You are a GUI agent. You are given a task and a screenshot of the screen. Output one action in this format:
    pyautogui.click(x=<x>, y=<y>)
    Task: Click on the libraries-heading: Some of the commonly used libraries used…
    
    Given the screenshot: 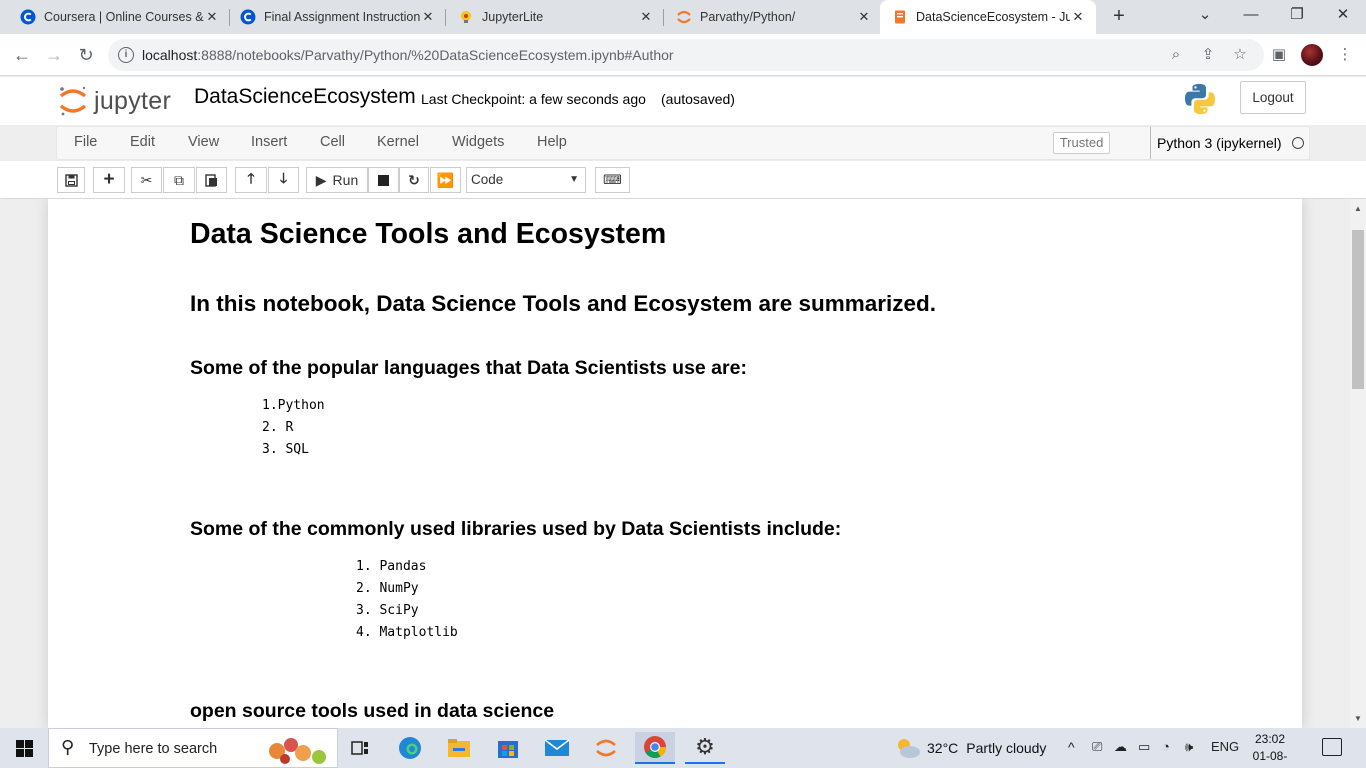 What is the action you would take?
    pyautogui.click(x=516, y=529)
    